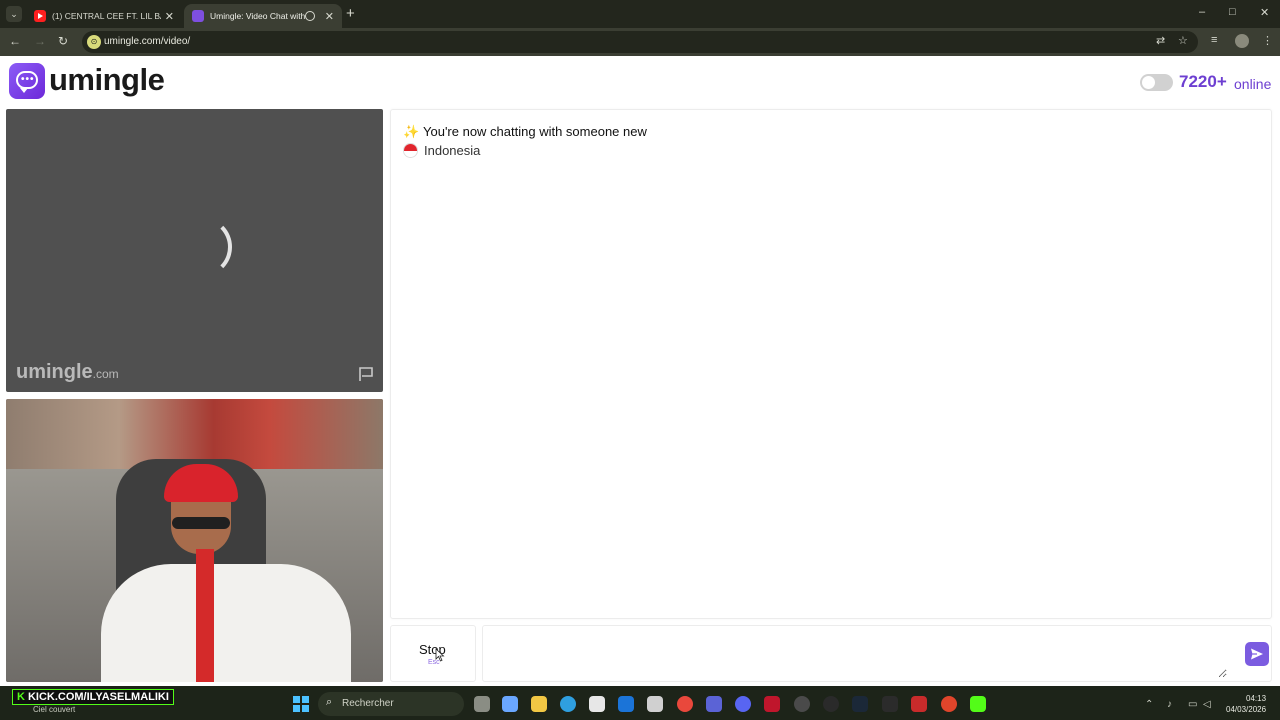  Describe the element at coordinates (452, 150) in the screenshot. I see `country-name: Indonesia` at that location.